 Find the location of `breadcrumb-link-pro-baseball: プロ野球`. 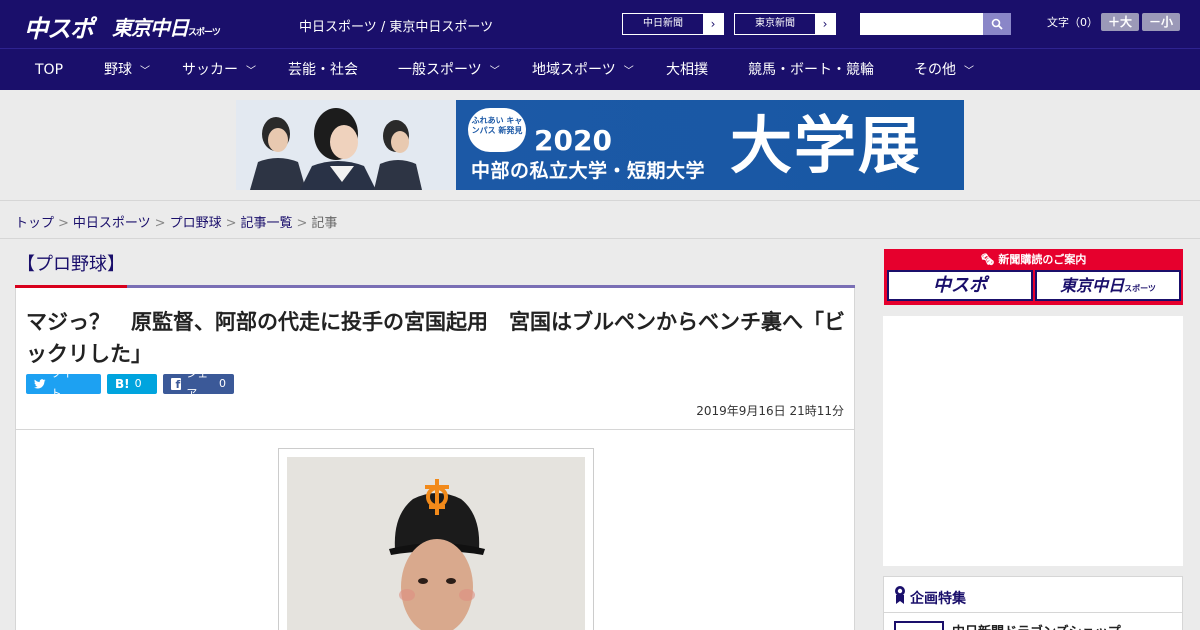

breadcrumb-link-pro-baseball: プロ野球 is located at coordinates (196, 223).